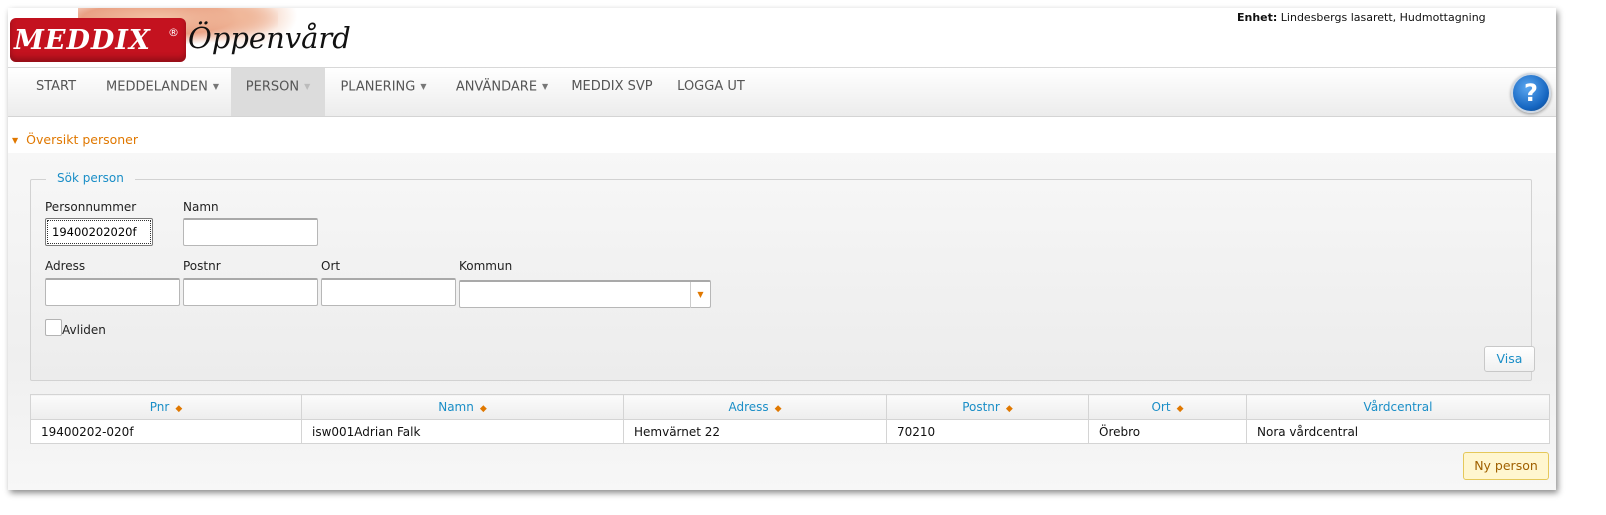 This screenshot has height=515, width=1606. I want to click on avliden-checkbox, so click(53, 327).